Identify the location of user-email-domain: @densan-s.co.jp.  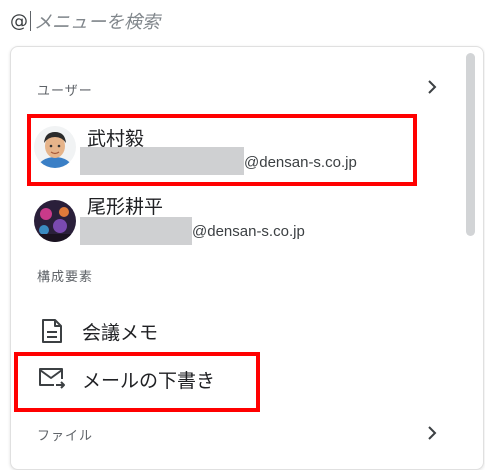
(248, 231).